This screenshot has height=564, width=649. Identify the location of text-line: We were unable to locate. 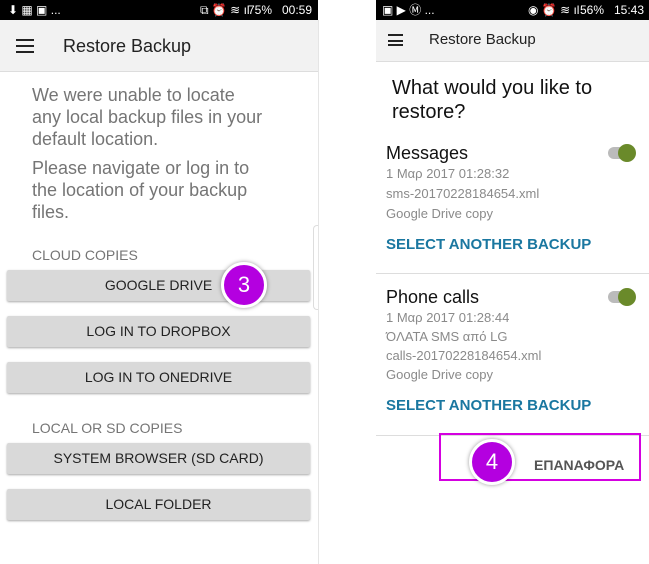
(133, 95).